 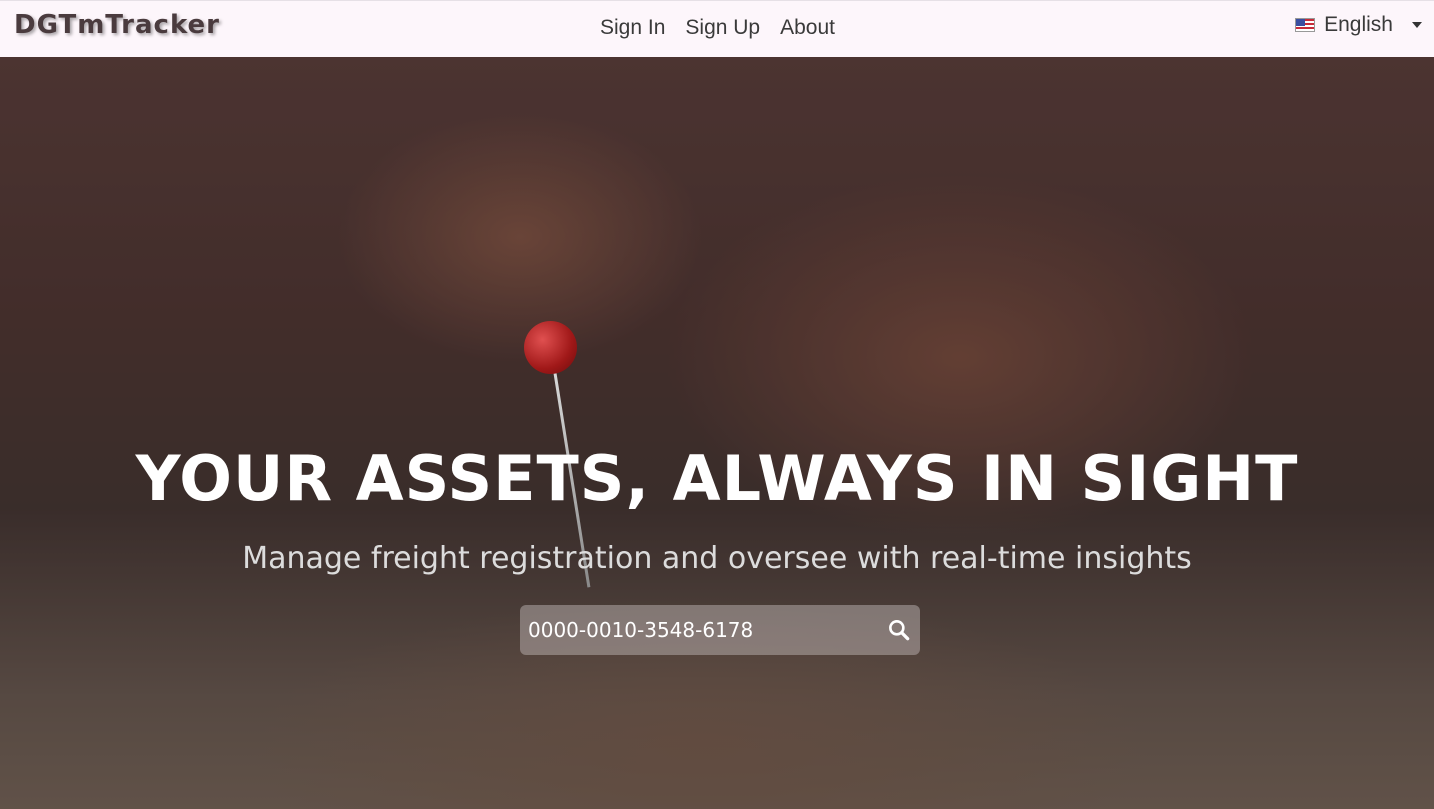 I want to click on brand-logo: DGTmTracker, so click(x=117, y=25).